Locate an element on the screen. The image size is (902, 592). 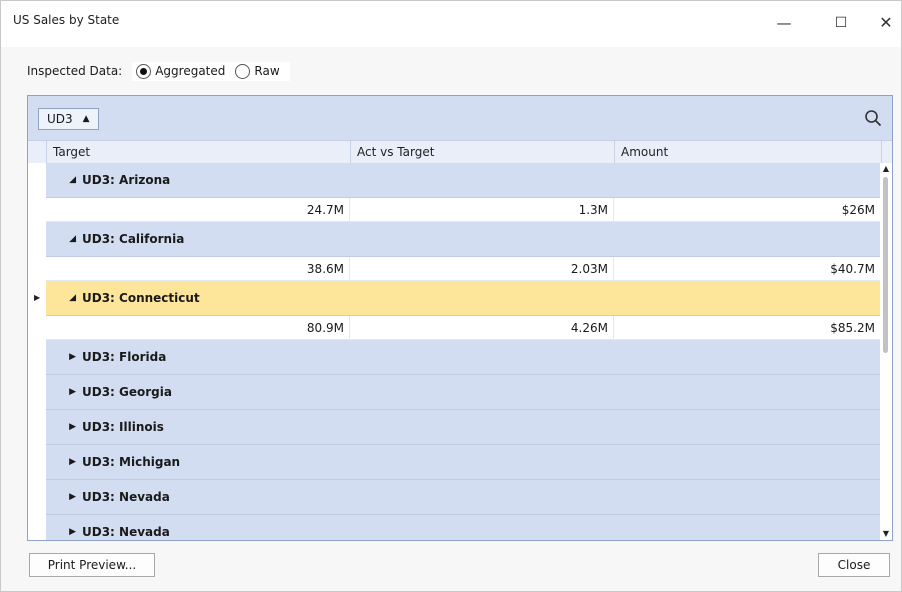
column-header-row: Target Act vs Target Amount is located at coordinates (460, 152).